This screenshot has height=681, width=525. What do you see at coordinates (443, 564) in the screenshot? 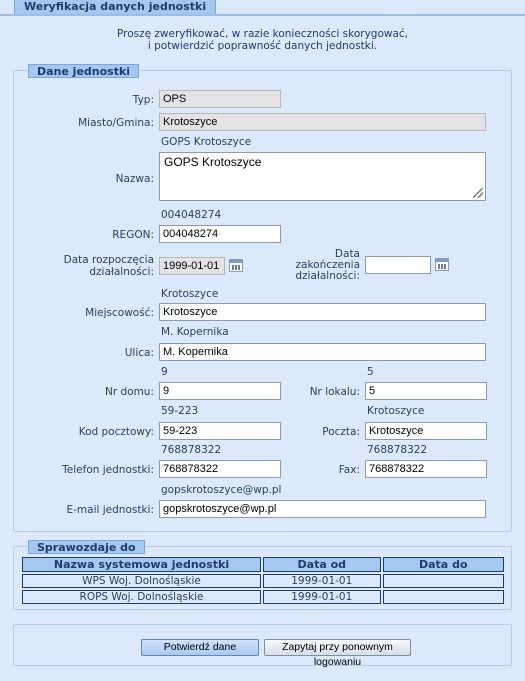
I see `column-header-date-to: Data do` at bounding box center [443, 564].